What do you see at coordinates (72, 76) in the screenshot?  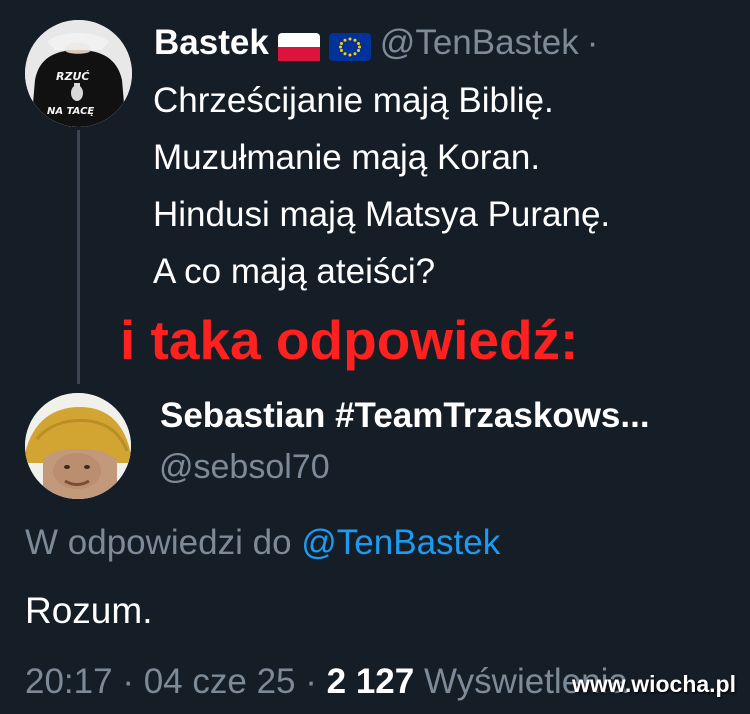 I see `shirt-text-top: RZUĆ` at bounding box center [72, 76].